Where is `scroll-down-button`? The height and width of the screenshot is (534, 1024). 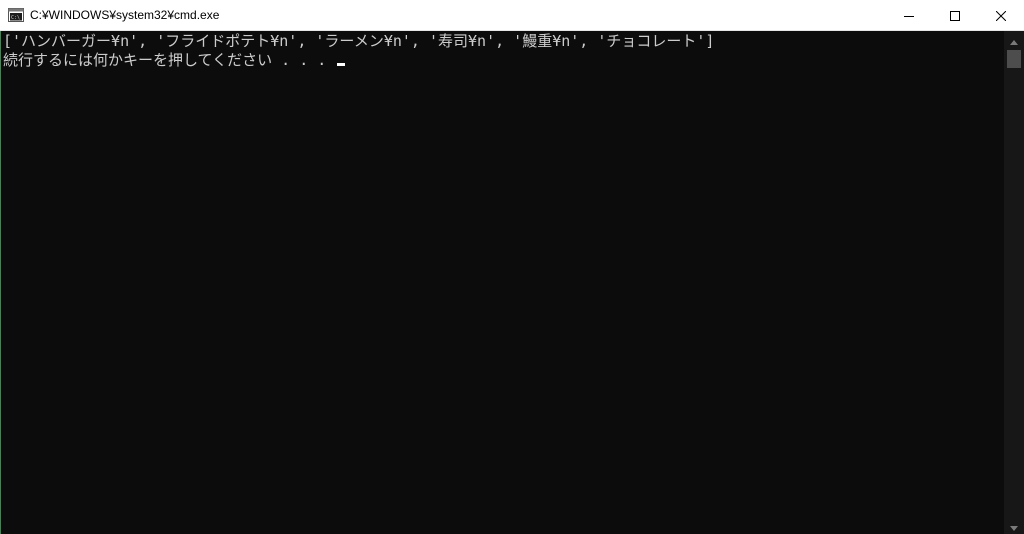
scroll-down-button is located at coordinates (1014, 525).